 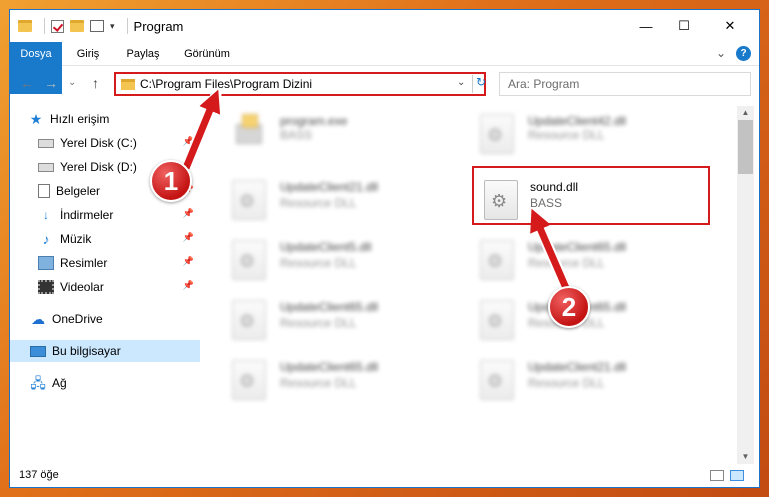 What do you see at coordinates (745, 113) in the screenshot?
I see `scroll-up-icon: ▲` at bounding box center [745, 113].